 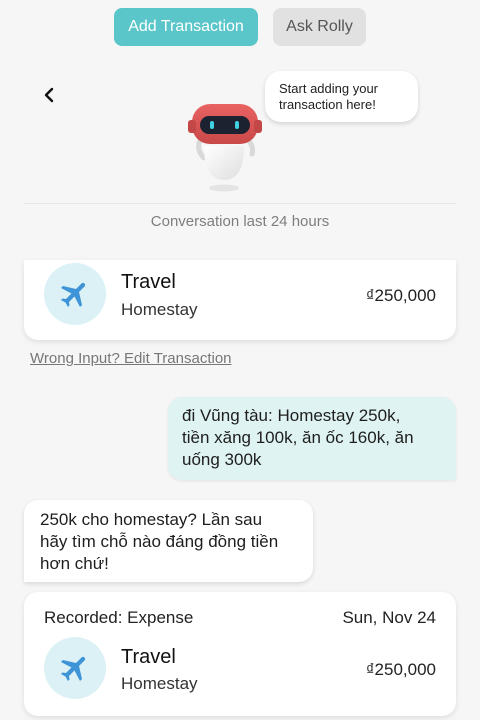 What do you see at coordinates (119, 617) in the screenshot?
I see `recorded-title: Recorded: Expense` at bounding box center [119, 617].